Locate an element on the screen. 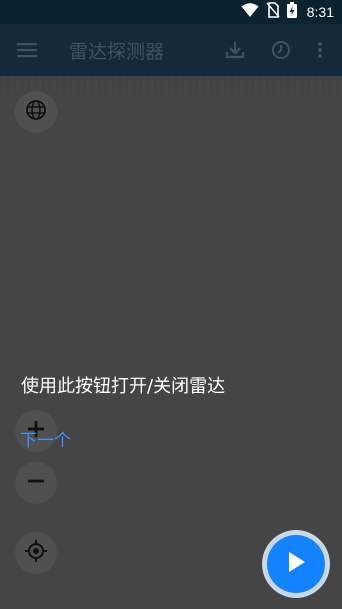 The width and height of the screenshot is (342, 609). battery-charging-icon is located at coordinates (291, 12).